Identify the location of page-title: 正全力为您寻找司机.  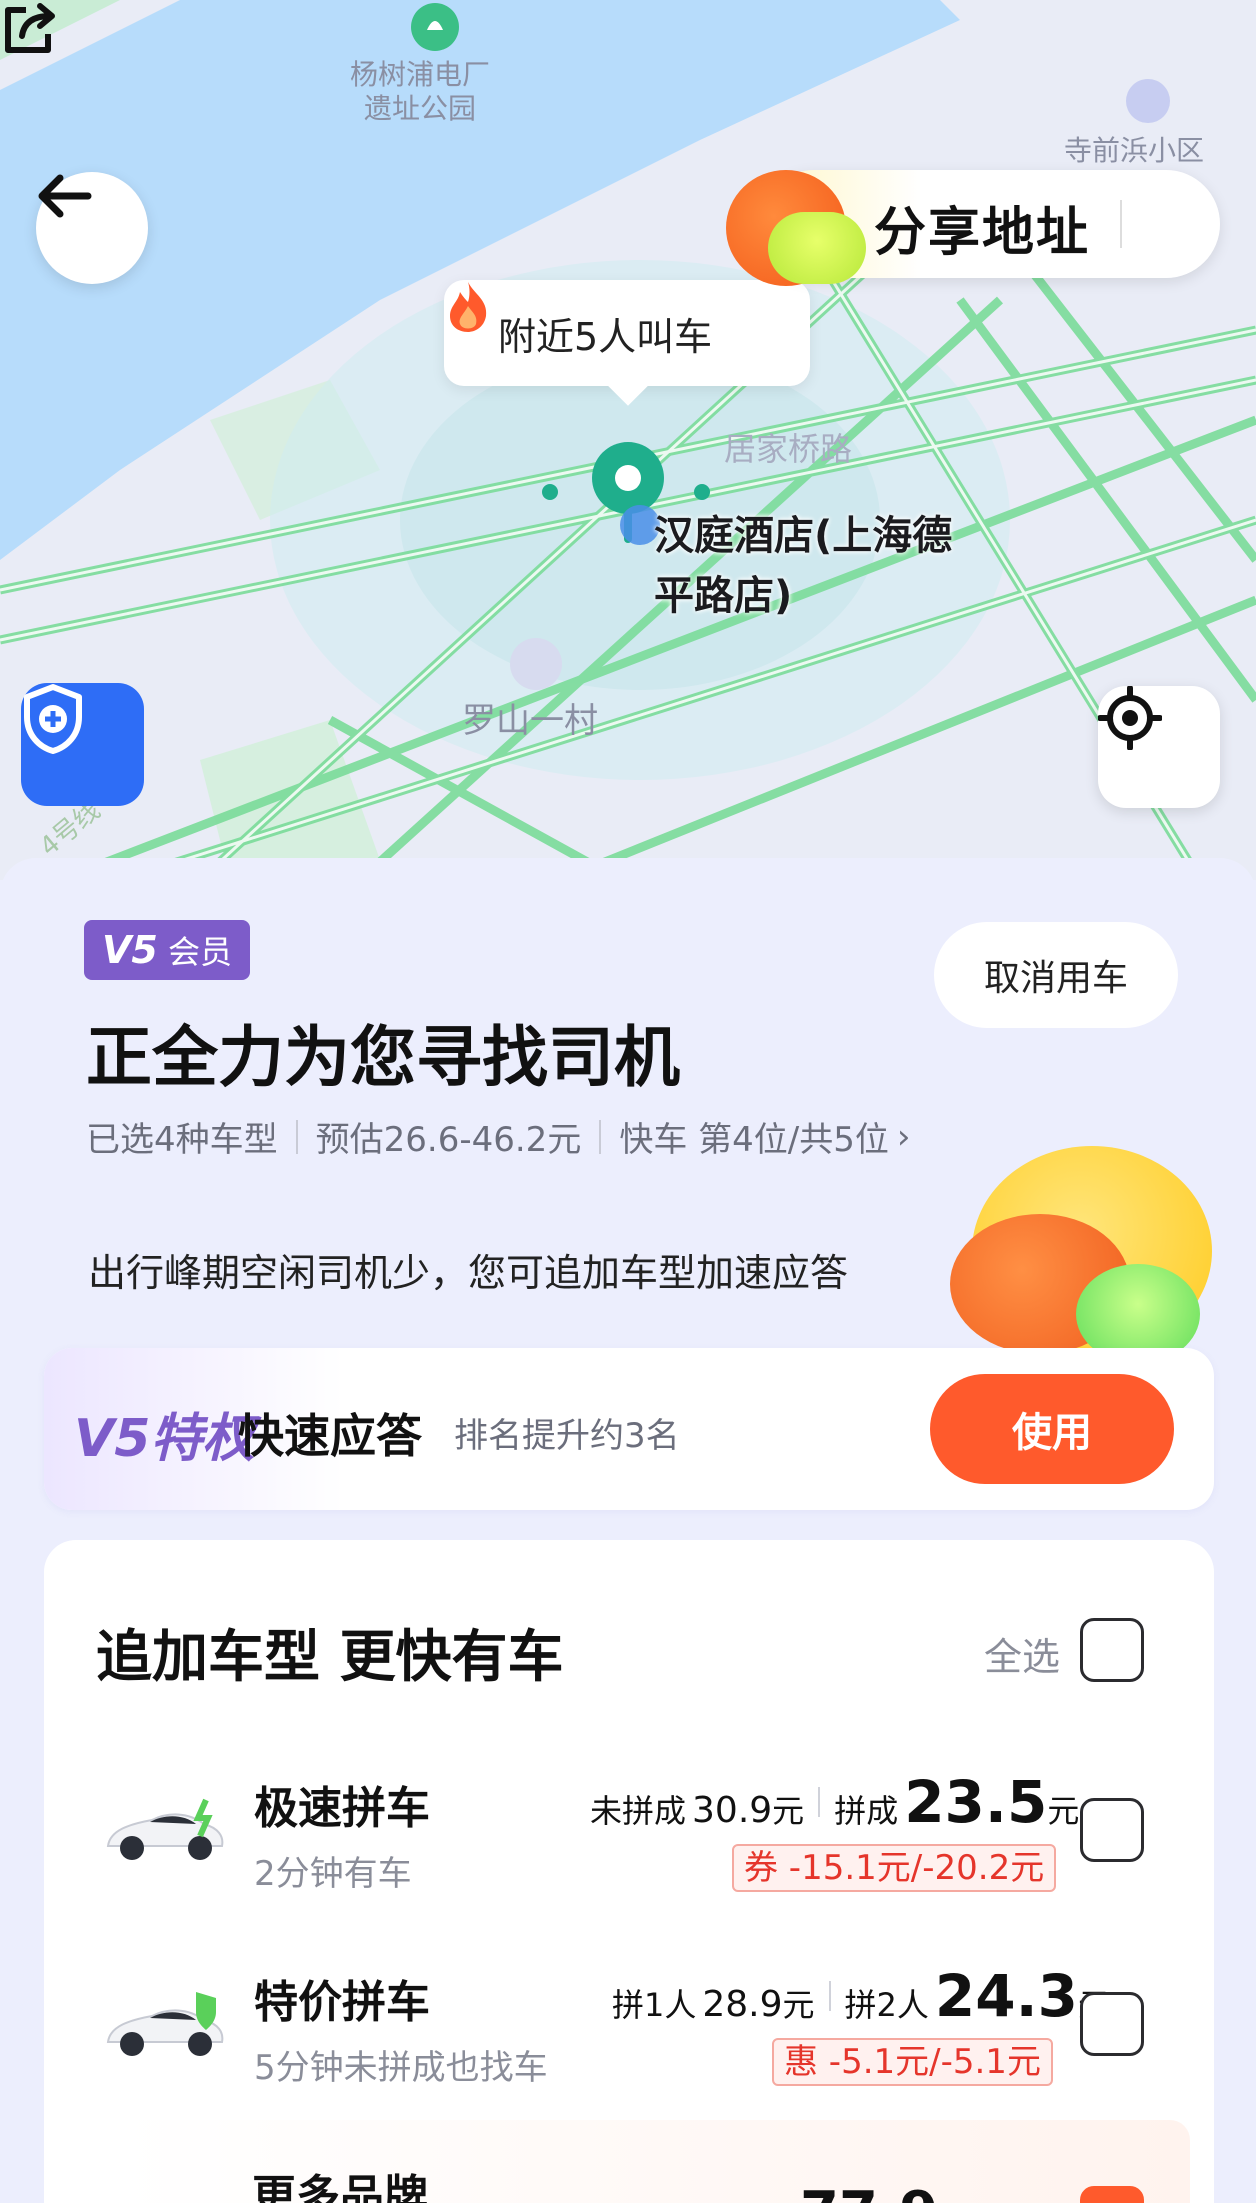
(383, 1057).